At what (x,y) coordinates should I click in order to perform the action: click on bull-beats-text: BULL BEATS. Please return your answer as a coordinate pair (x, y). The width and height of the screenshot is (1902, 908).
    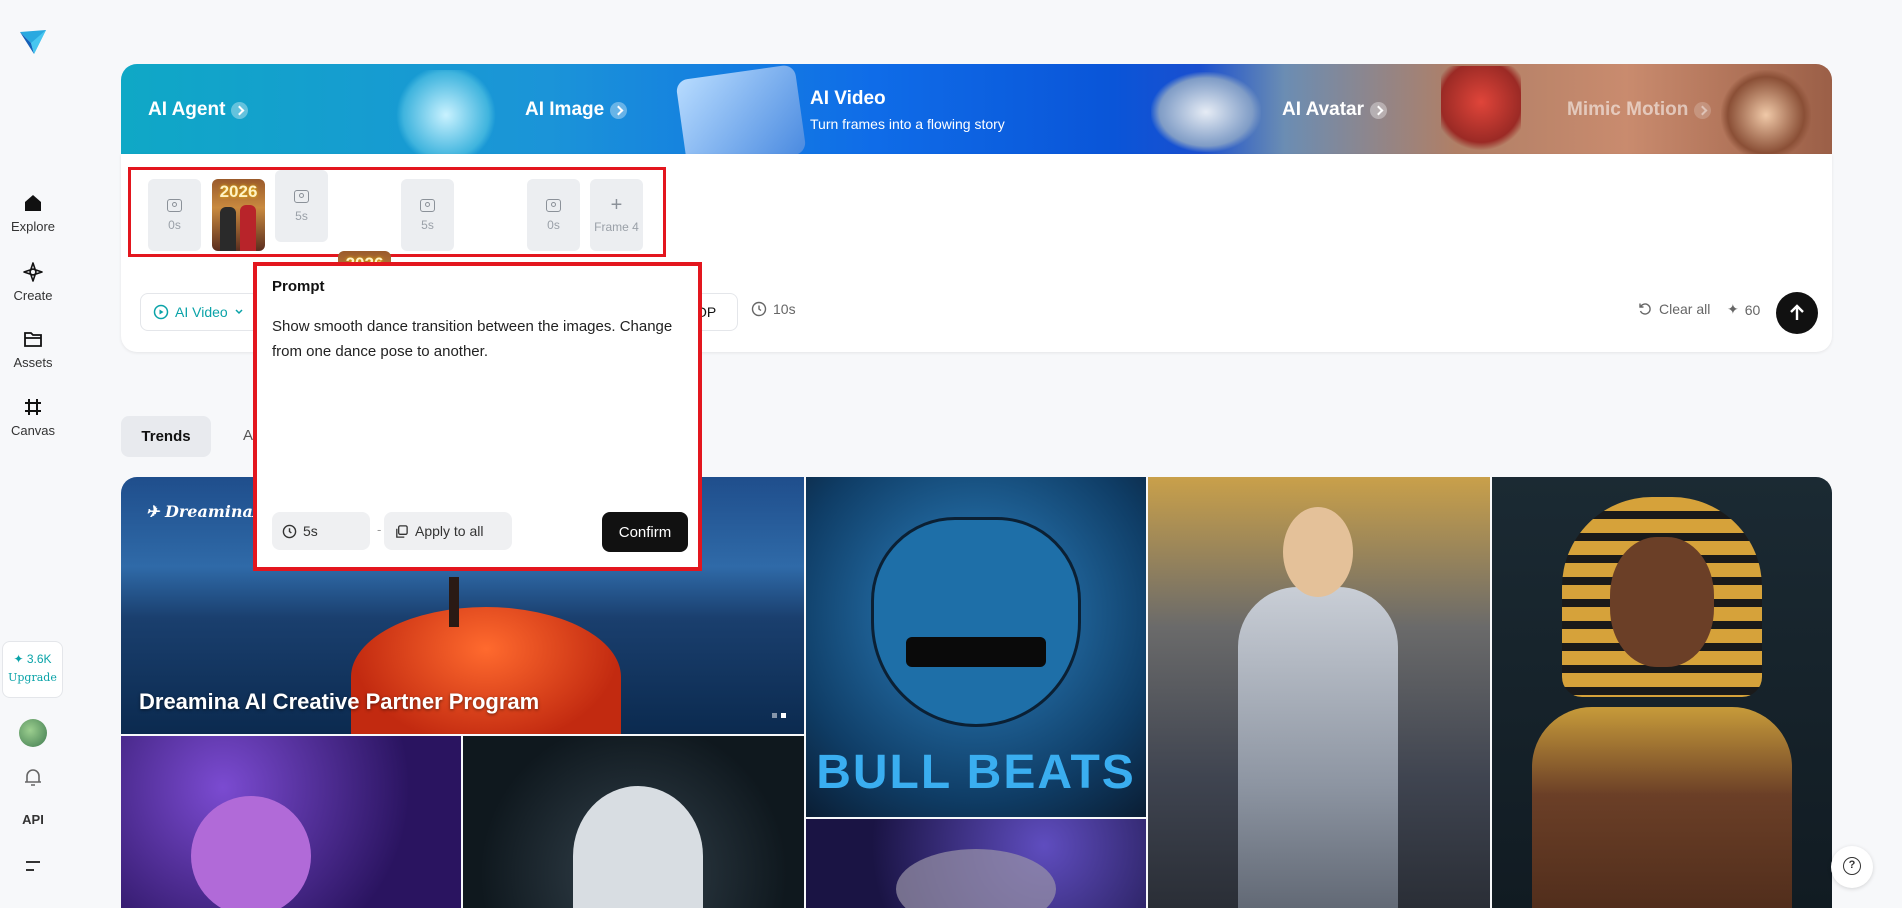
    Looking at the image, I should click on (976, 772).